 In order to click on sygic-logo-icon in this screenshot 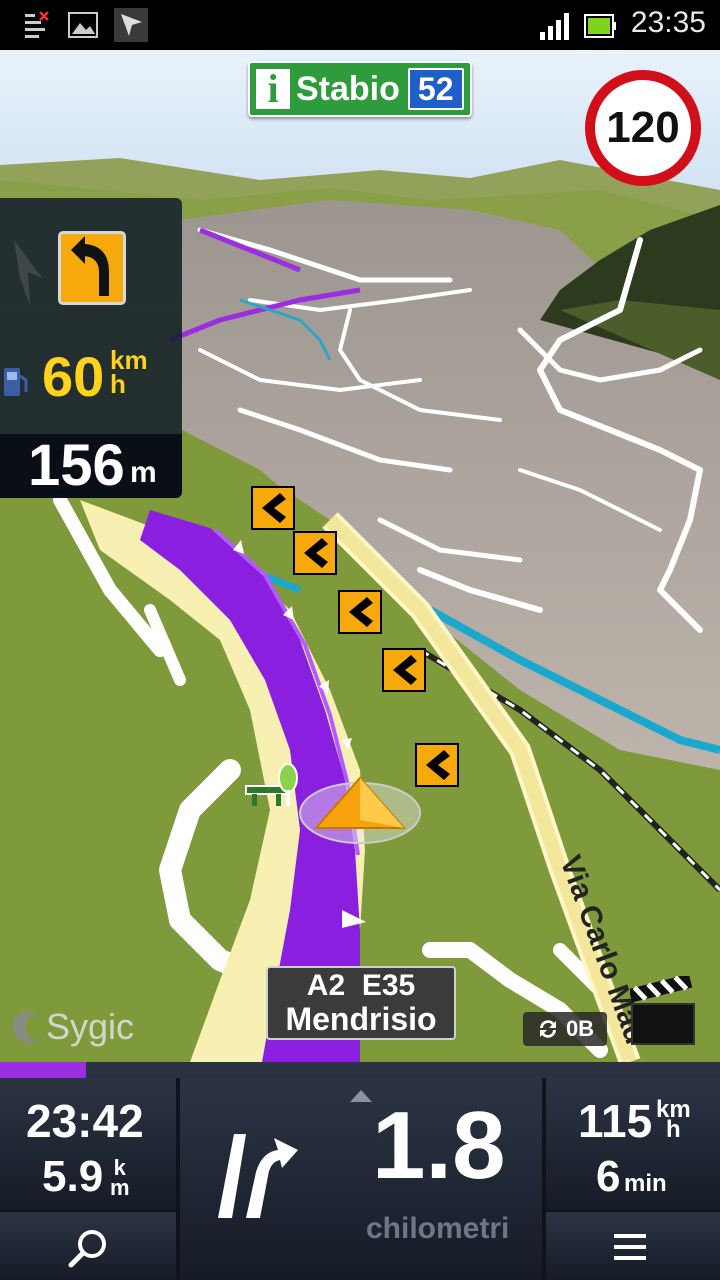, I will do `click(25, 1027)`.